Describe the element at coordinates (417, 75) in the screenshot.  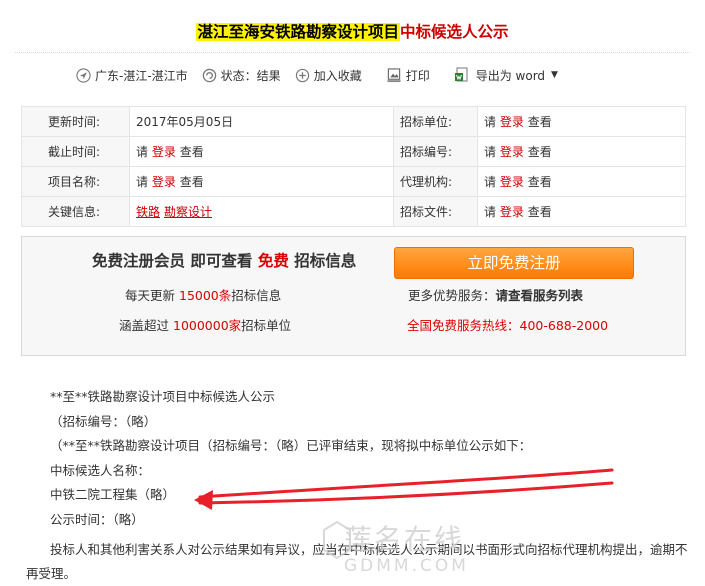
I see `print-label: 打印` at that location.